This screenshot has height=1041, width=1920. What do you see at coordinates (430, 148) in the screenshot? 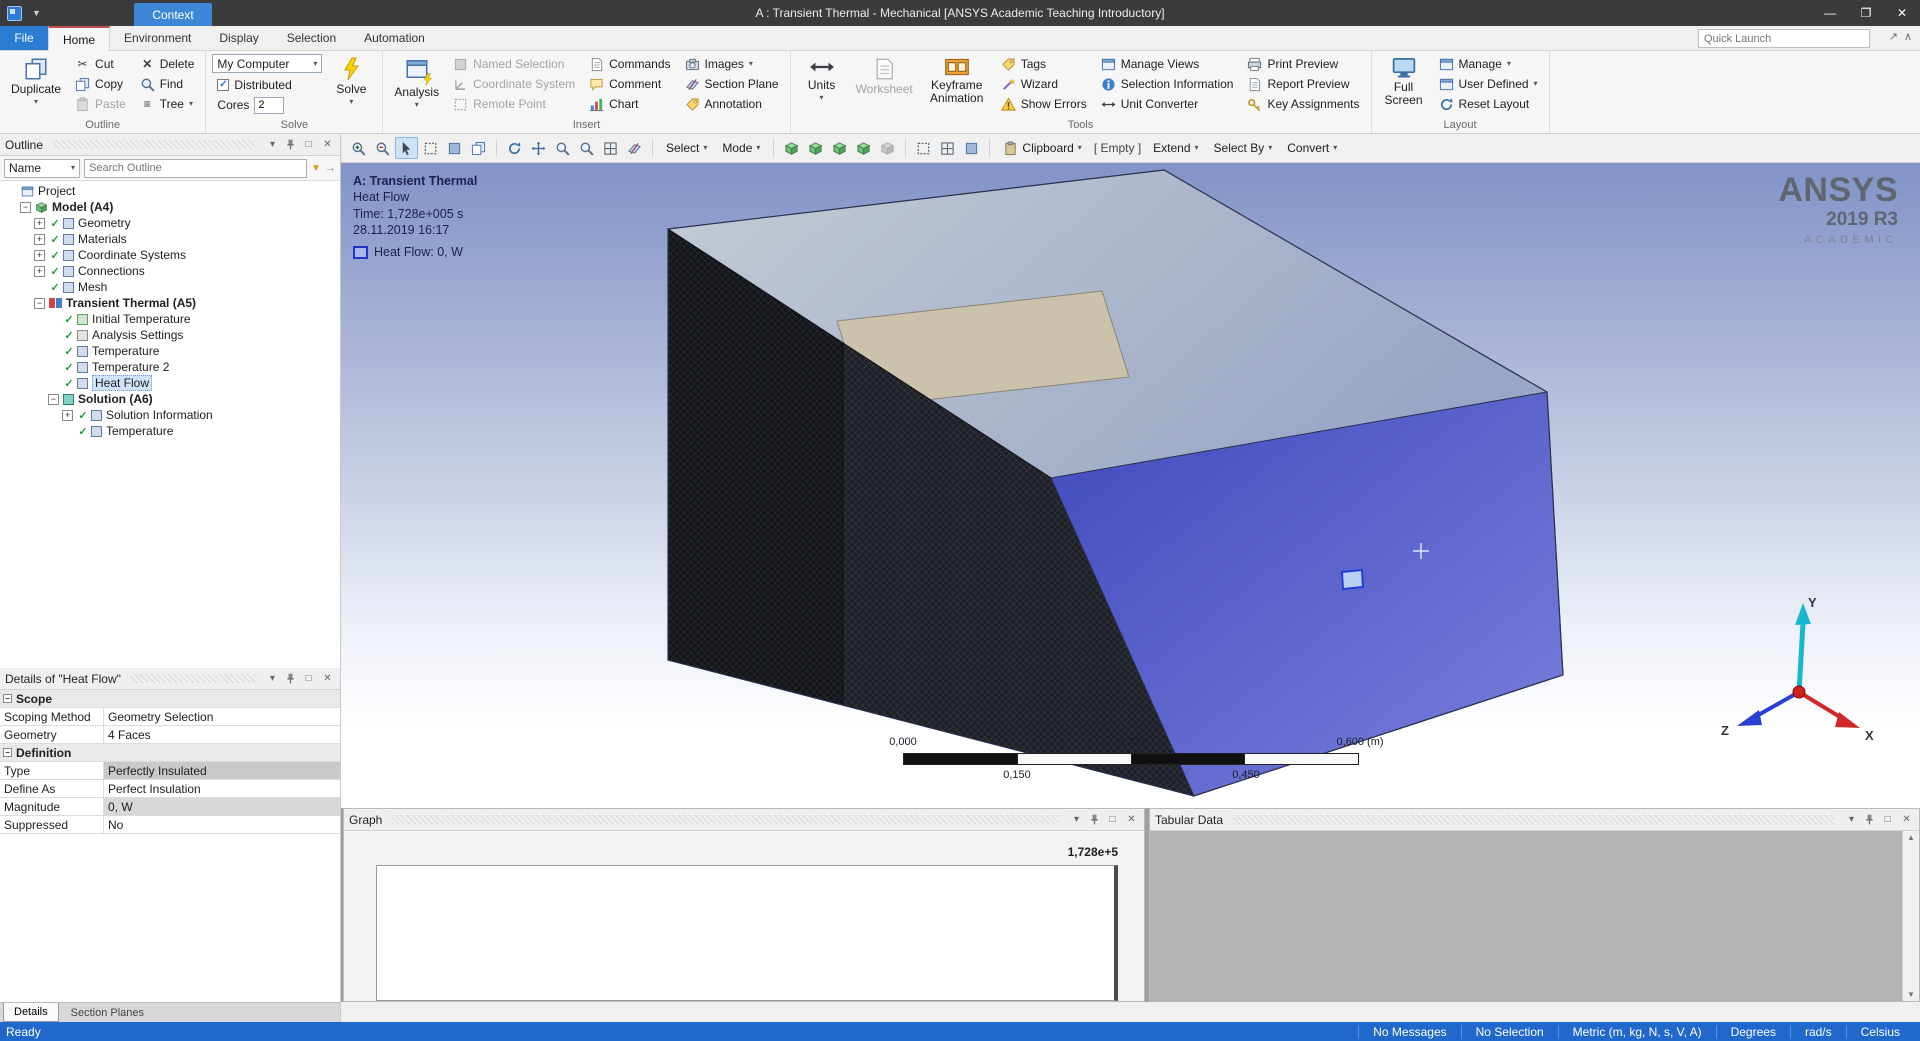
I see `box-select-button` at bounding box center [430, 148].